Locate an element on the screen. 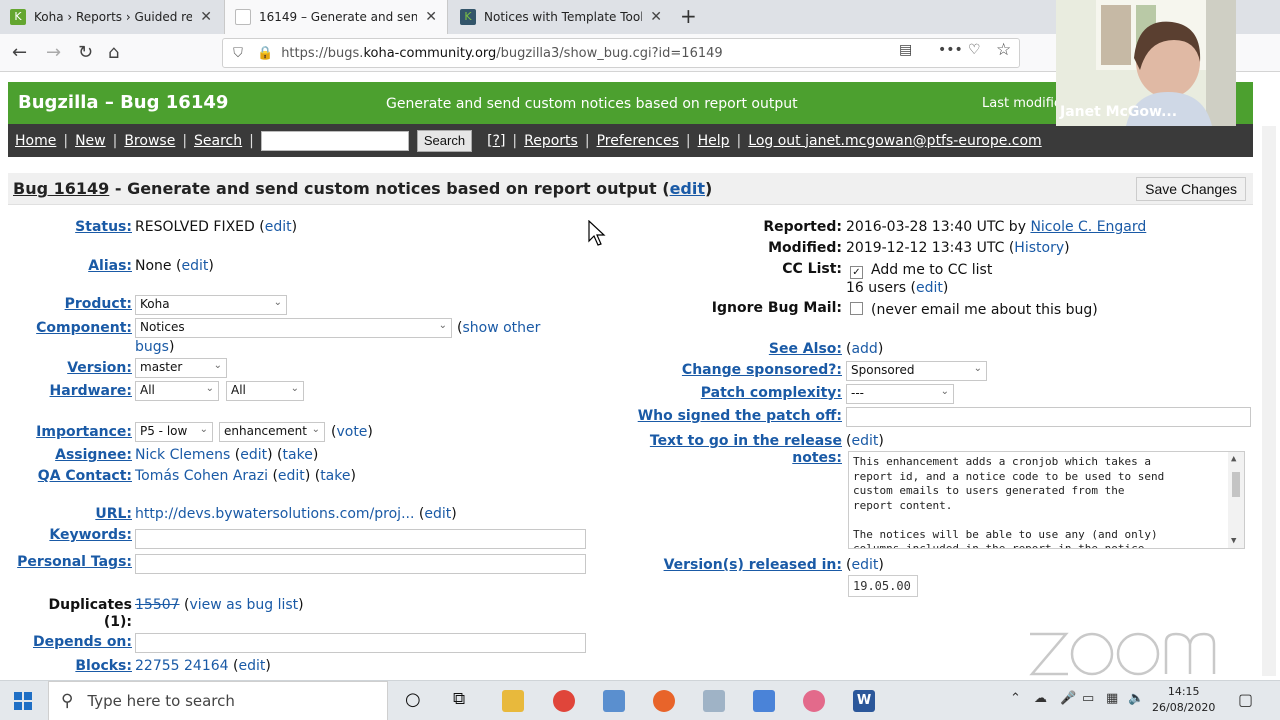 This screenshot has width=1280, height=720. bookmark-star-icon: ☆ is located at coordinates (1003, 50).